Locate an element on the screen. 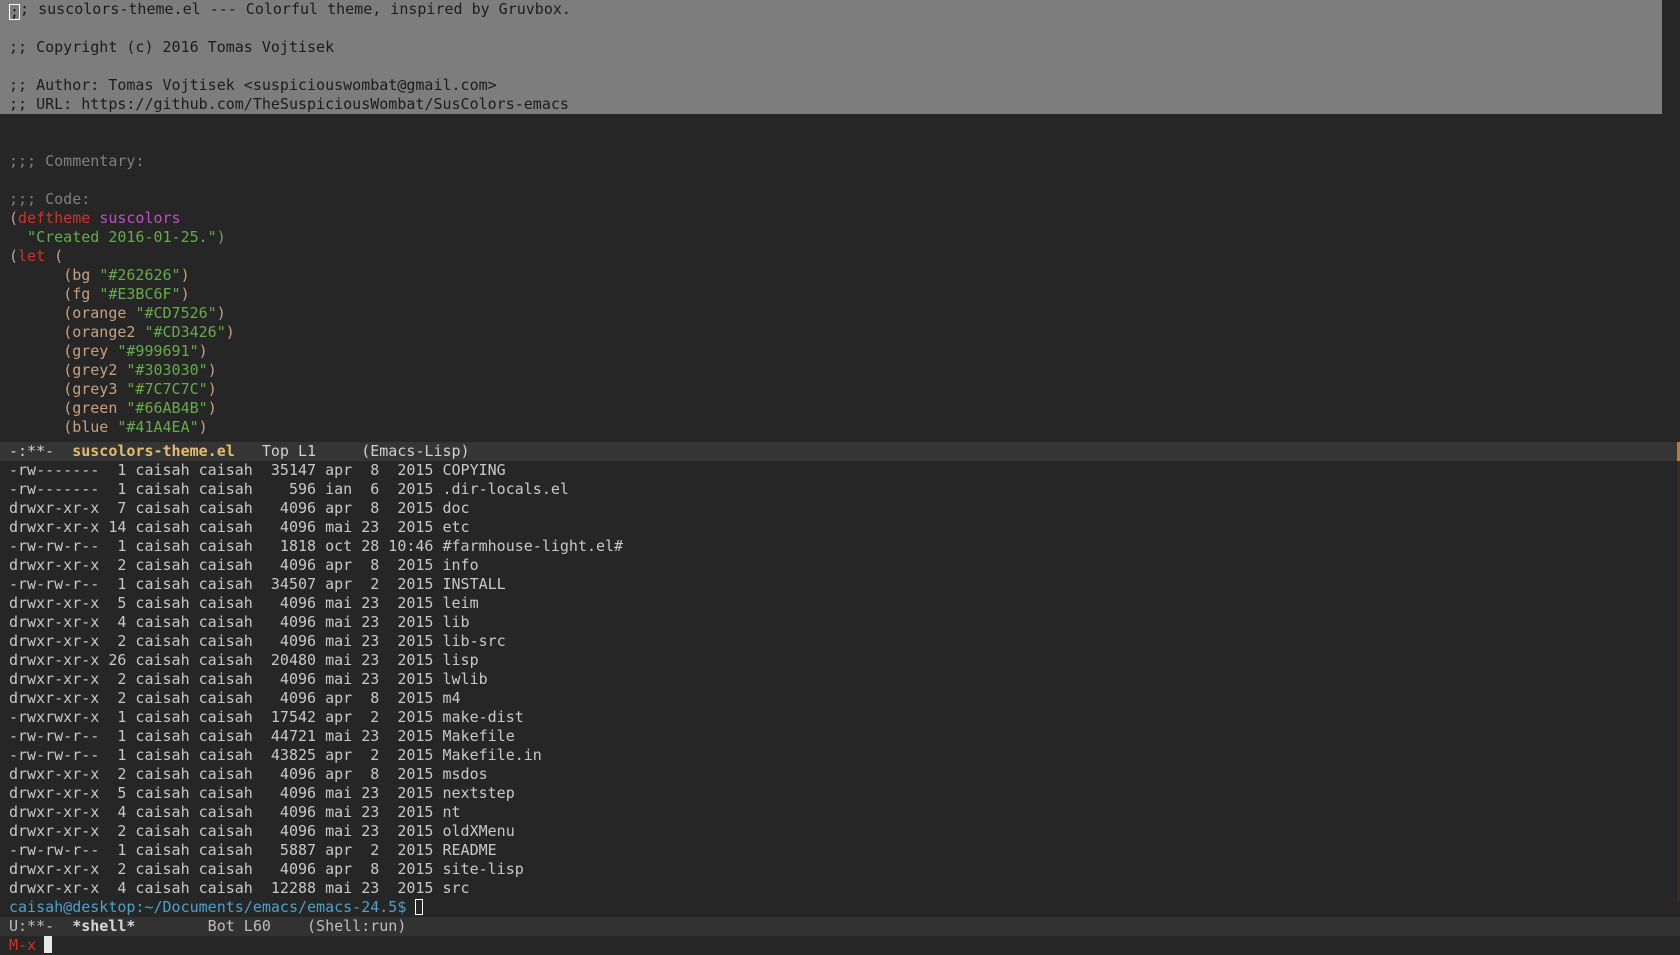 Image resolution: width=1680 pixels, height=955 pixels. binding-value: "#41A4EA" is located at coordinates (158, 427).